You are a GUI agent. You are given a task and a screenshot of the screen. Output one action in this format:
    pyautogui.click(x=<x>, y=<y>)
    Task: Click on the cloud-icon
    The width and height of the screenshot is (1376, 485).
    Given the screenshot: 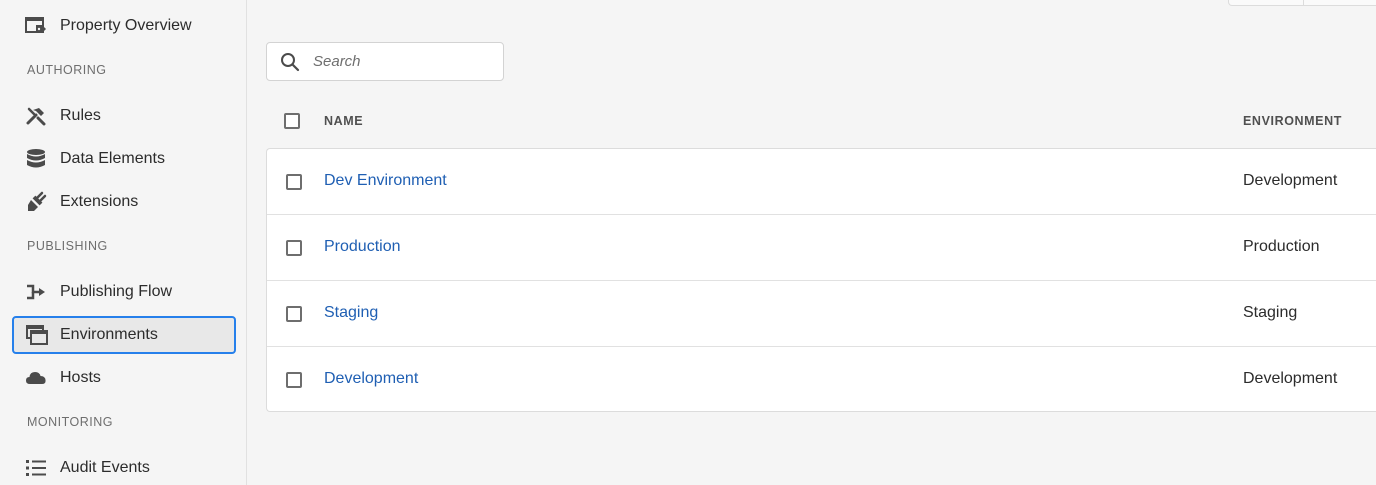 What is the action you would take?
    pyautogui.click(x=36, y=378)
    